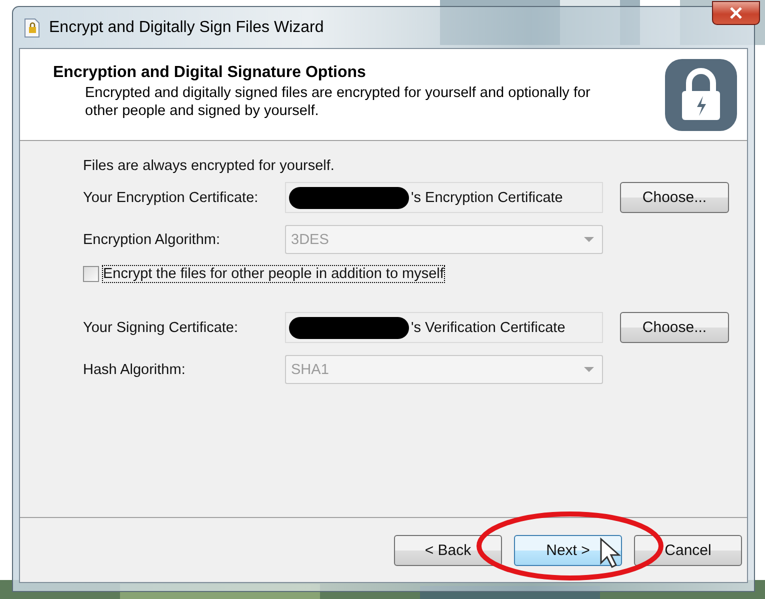 The width and height of the screenshot is (765, 599). What do you see at coordinates (209, 166) in the screenshot?
I see `info-text: Files are always encrypted for yourself.` at bounding box center [209, 166].